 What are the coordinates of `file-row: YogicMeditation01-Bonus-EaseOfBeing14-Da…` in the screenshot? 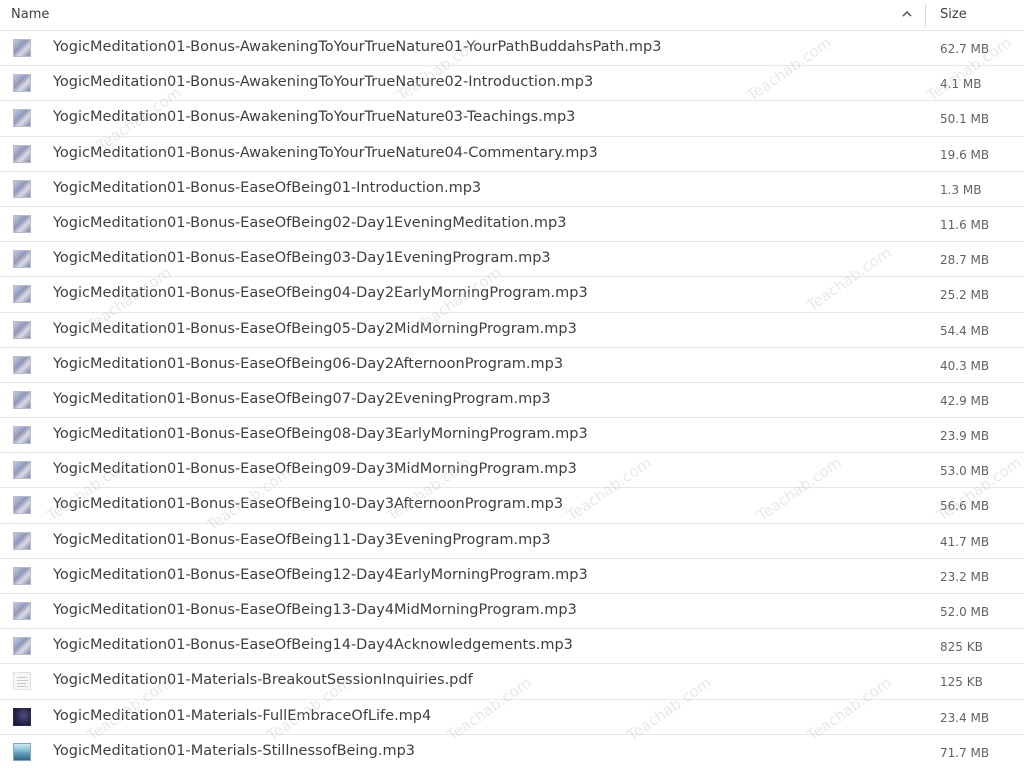 It's located at (512, 647).